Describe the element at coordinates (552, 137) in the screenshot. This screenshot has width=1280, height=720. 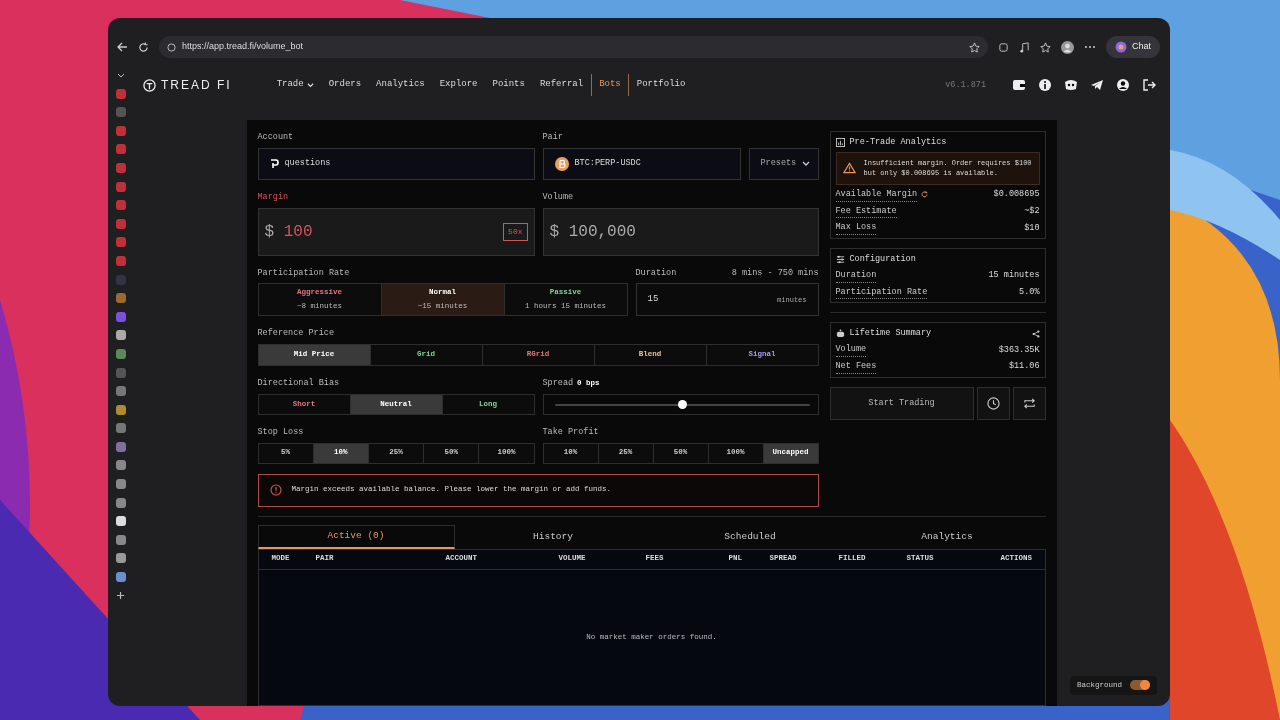
I see `field-label: Pair` at that location.